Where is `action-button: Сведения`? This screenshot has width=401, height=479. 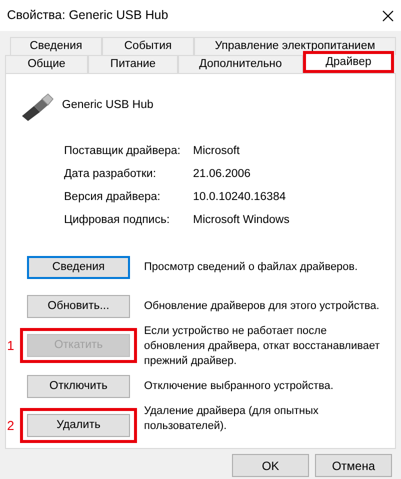
action-button: Сведения is located at coordinates (78, 267).